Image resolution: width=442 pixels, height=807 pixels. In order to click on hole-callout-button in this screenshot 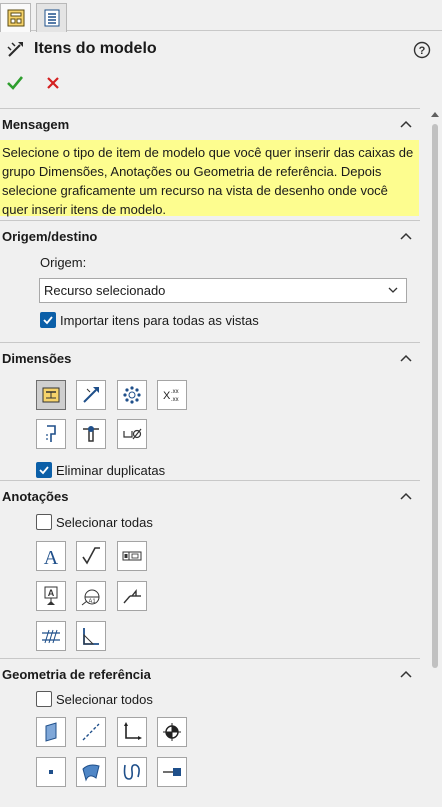, I will do `click(51, 434)`.